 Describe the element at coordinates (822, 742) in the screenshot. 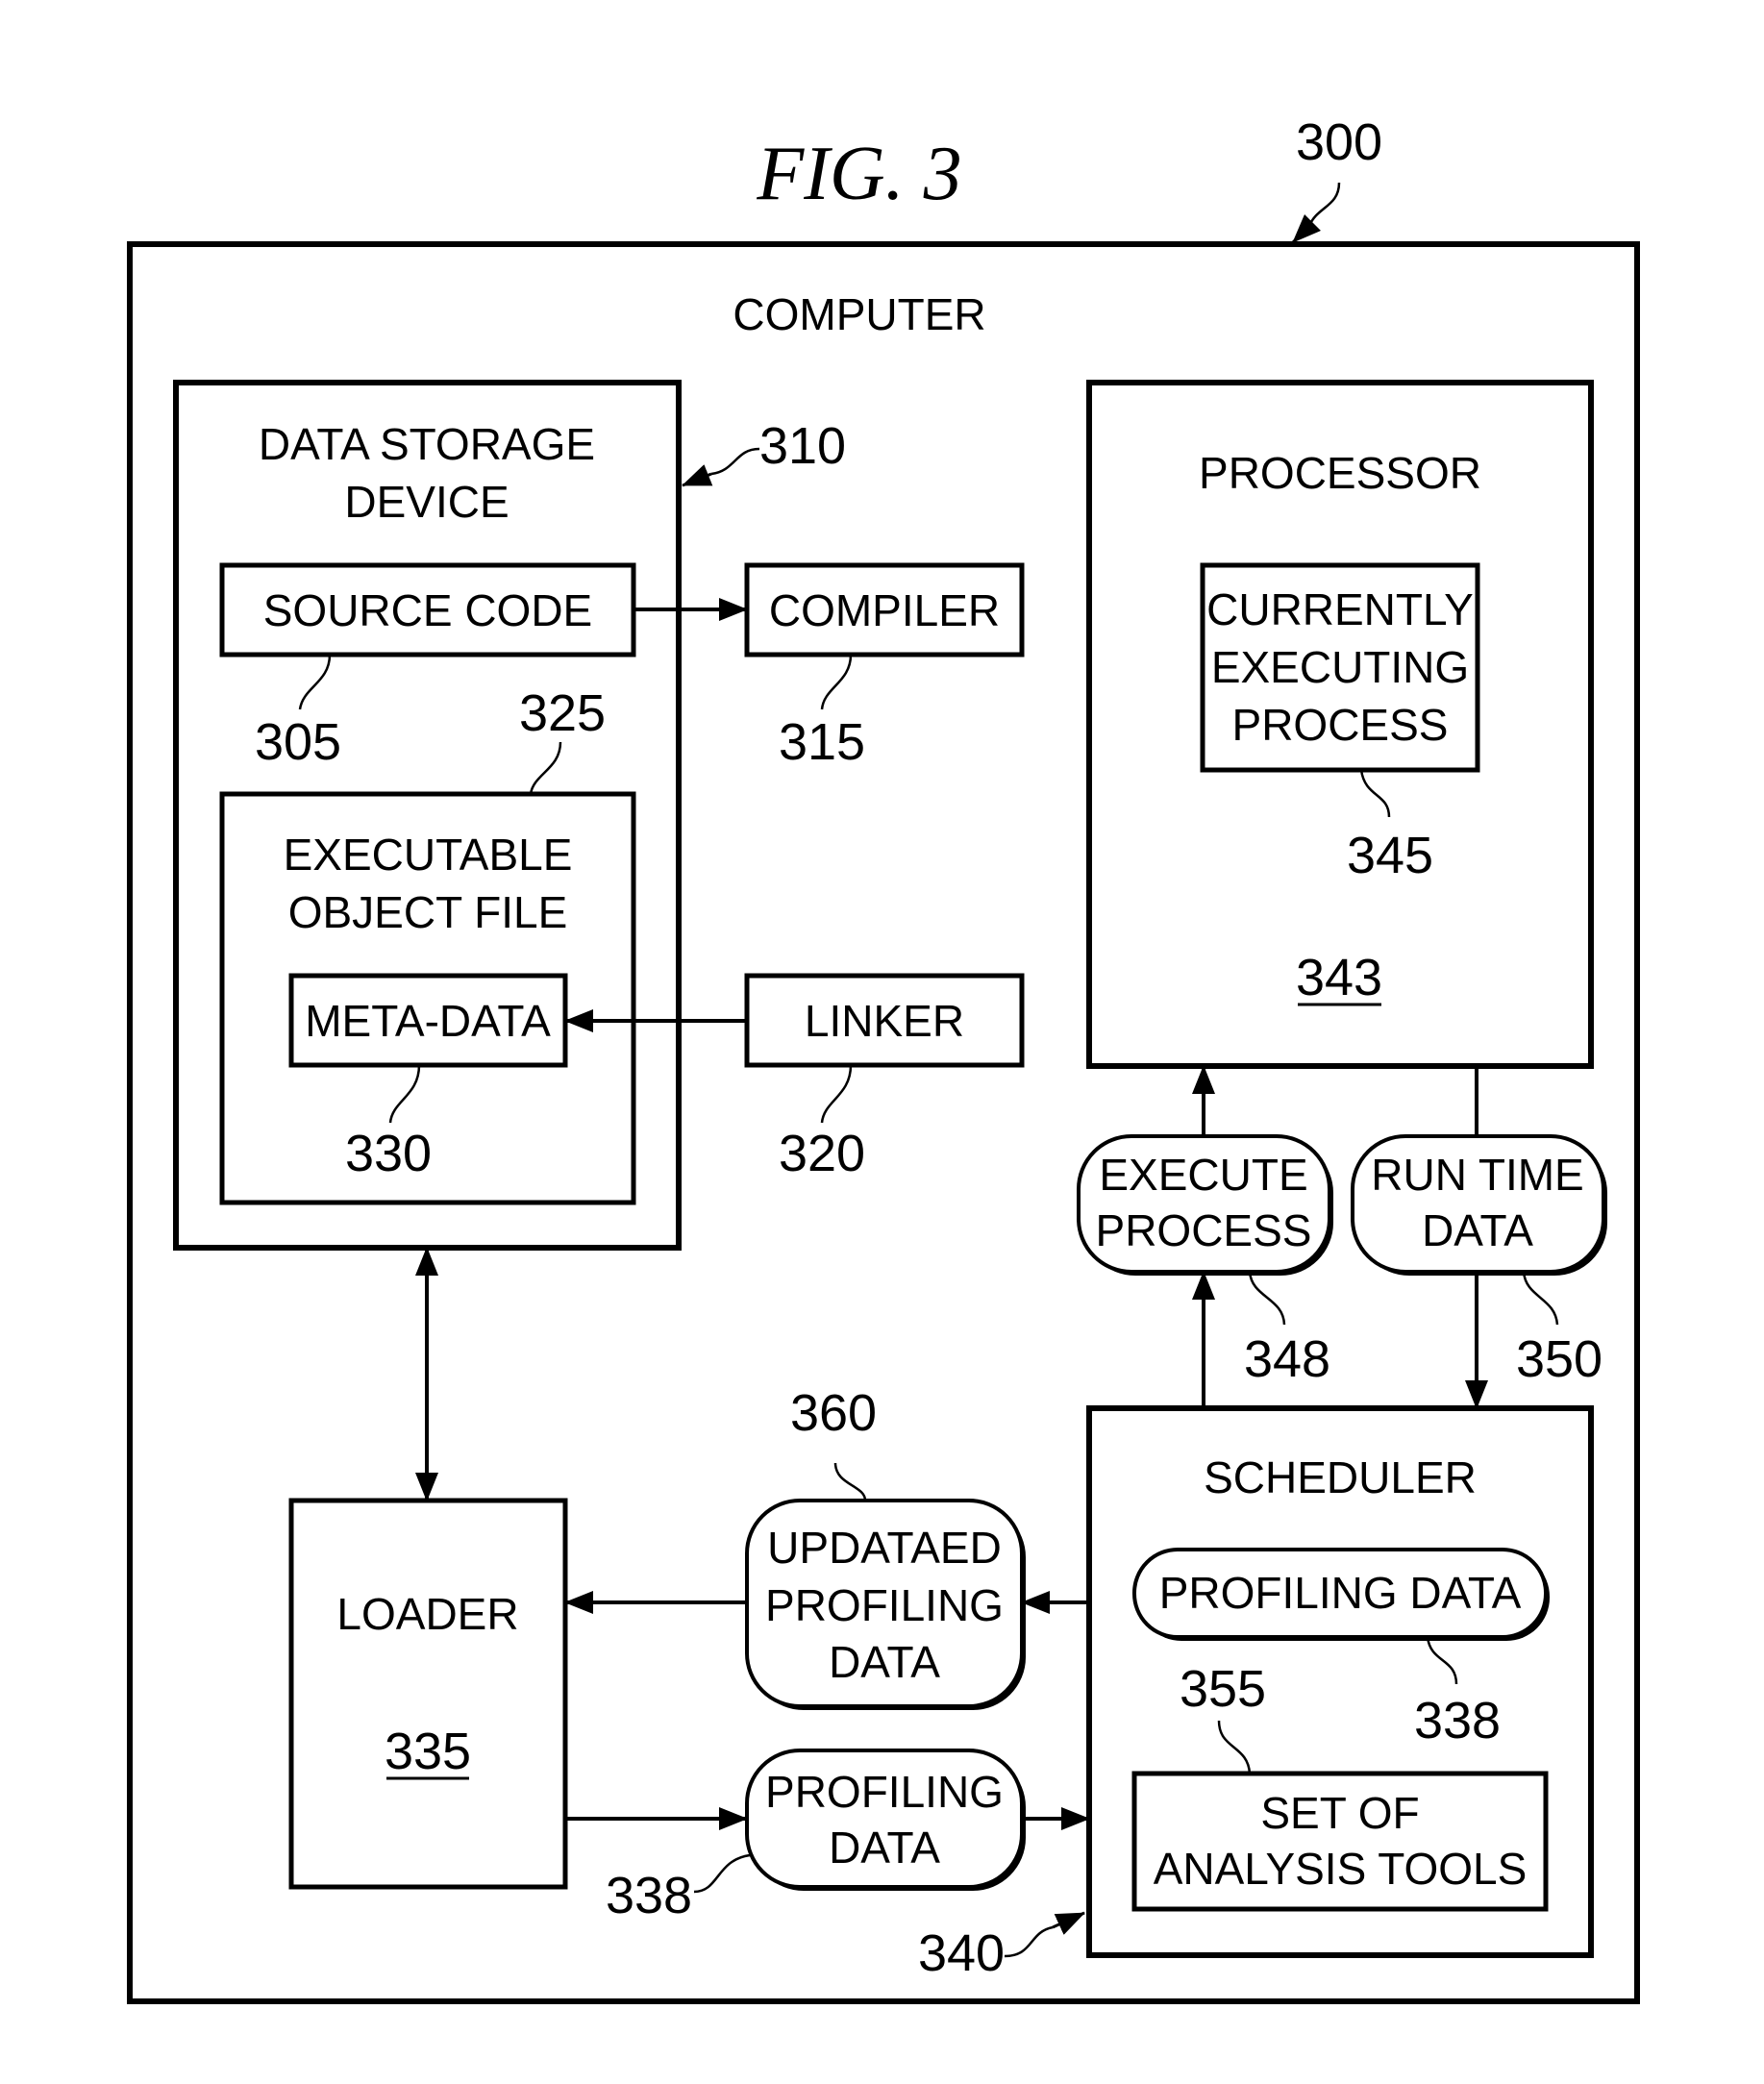

I see `ref-315: 315` at that location.